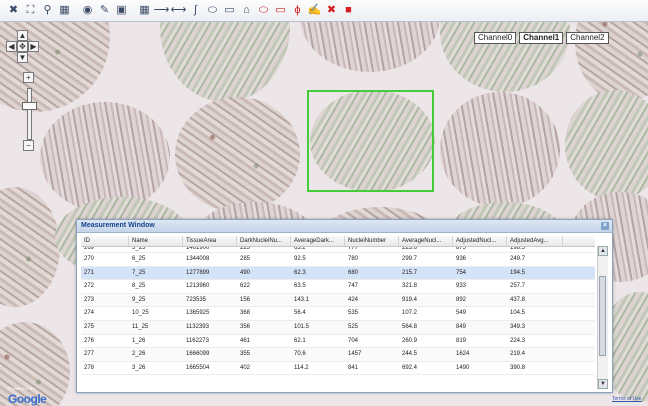 The image size is (648, 406). What do you see at coordinates (338, 273) in the screenshot?
I see `table-row: 271 7_25 1277899 490 62.3 680 215.7 754 194.5` at bounding box center [338, 273].